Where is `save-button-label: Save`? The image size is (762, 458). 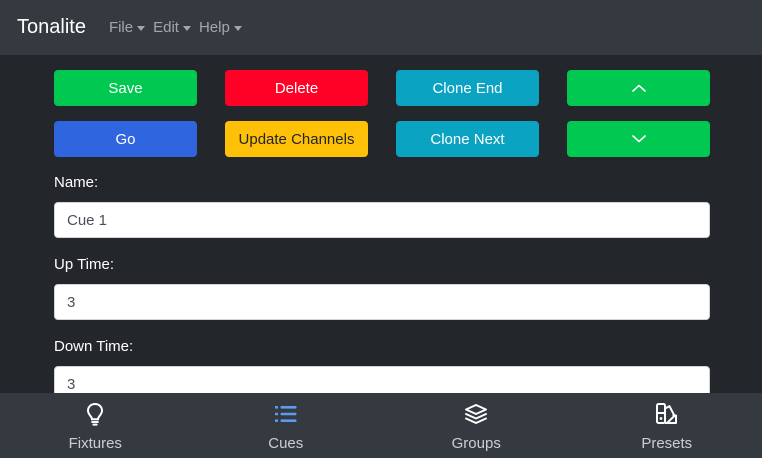 save-button-label: Save is located at coordinates (125, 88).